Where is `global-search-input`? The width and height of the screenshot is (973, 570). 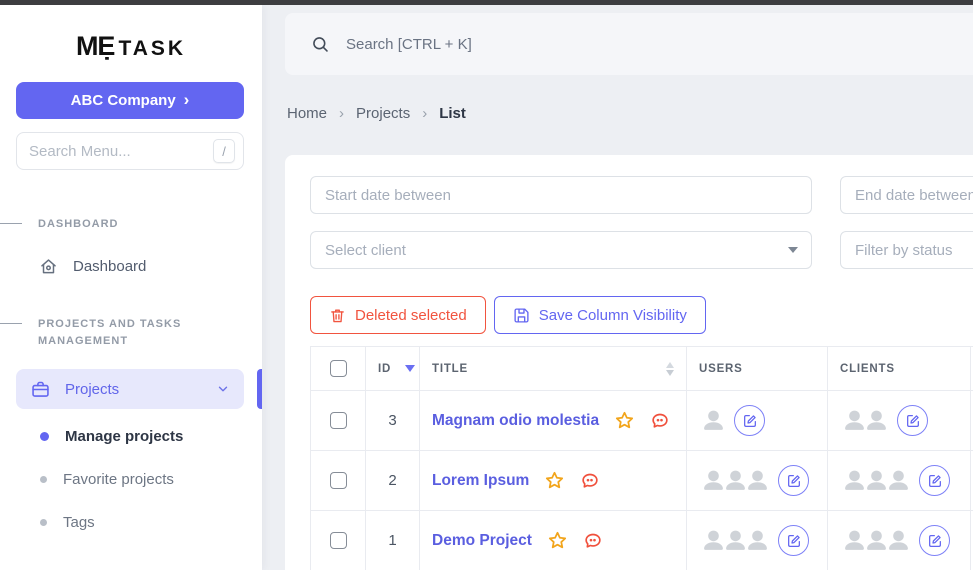 global-search-input is located at coordinates (655, 44).